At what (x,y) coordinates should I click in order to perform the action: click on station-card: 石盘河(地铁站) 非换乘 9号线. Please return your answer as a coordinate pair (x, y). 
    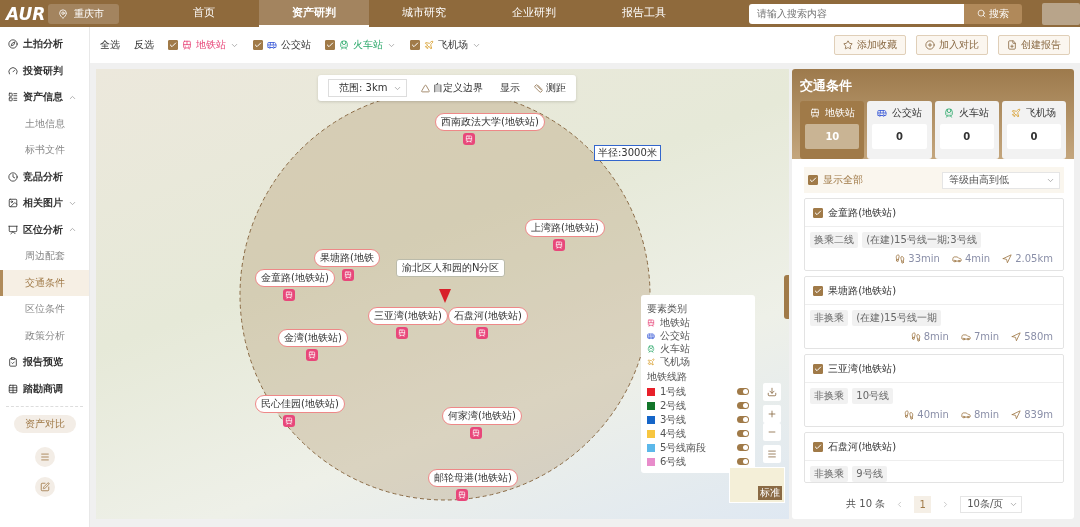
    Looking at the image, I should click on (934, 457).